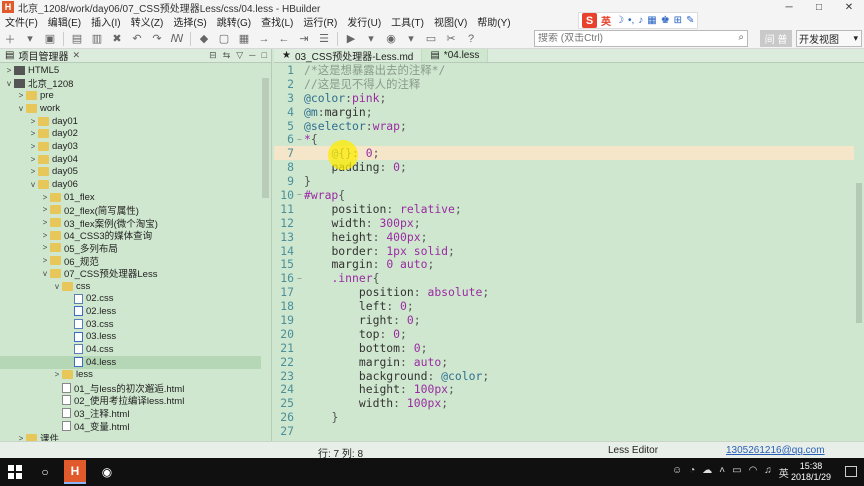 The width and height of the screenshot is (864, 486). I want to click on tree-item: >05_多列布局, so click(131, 248).